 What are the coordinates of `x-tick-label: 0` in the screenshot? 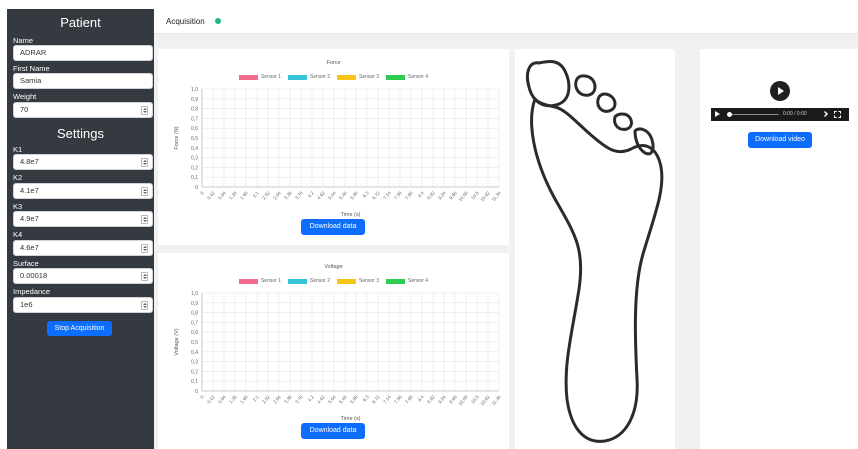 It's located at (202, 193).